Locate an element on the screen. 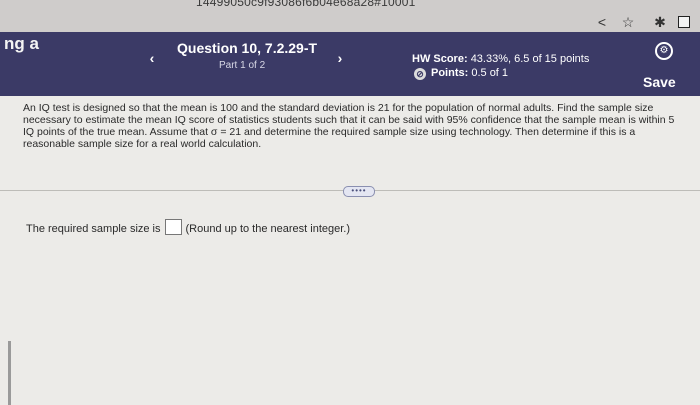 The height and width of the screenshot is (405, 700). scroll-indicator is located at coordinates (9, 373).